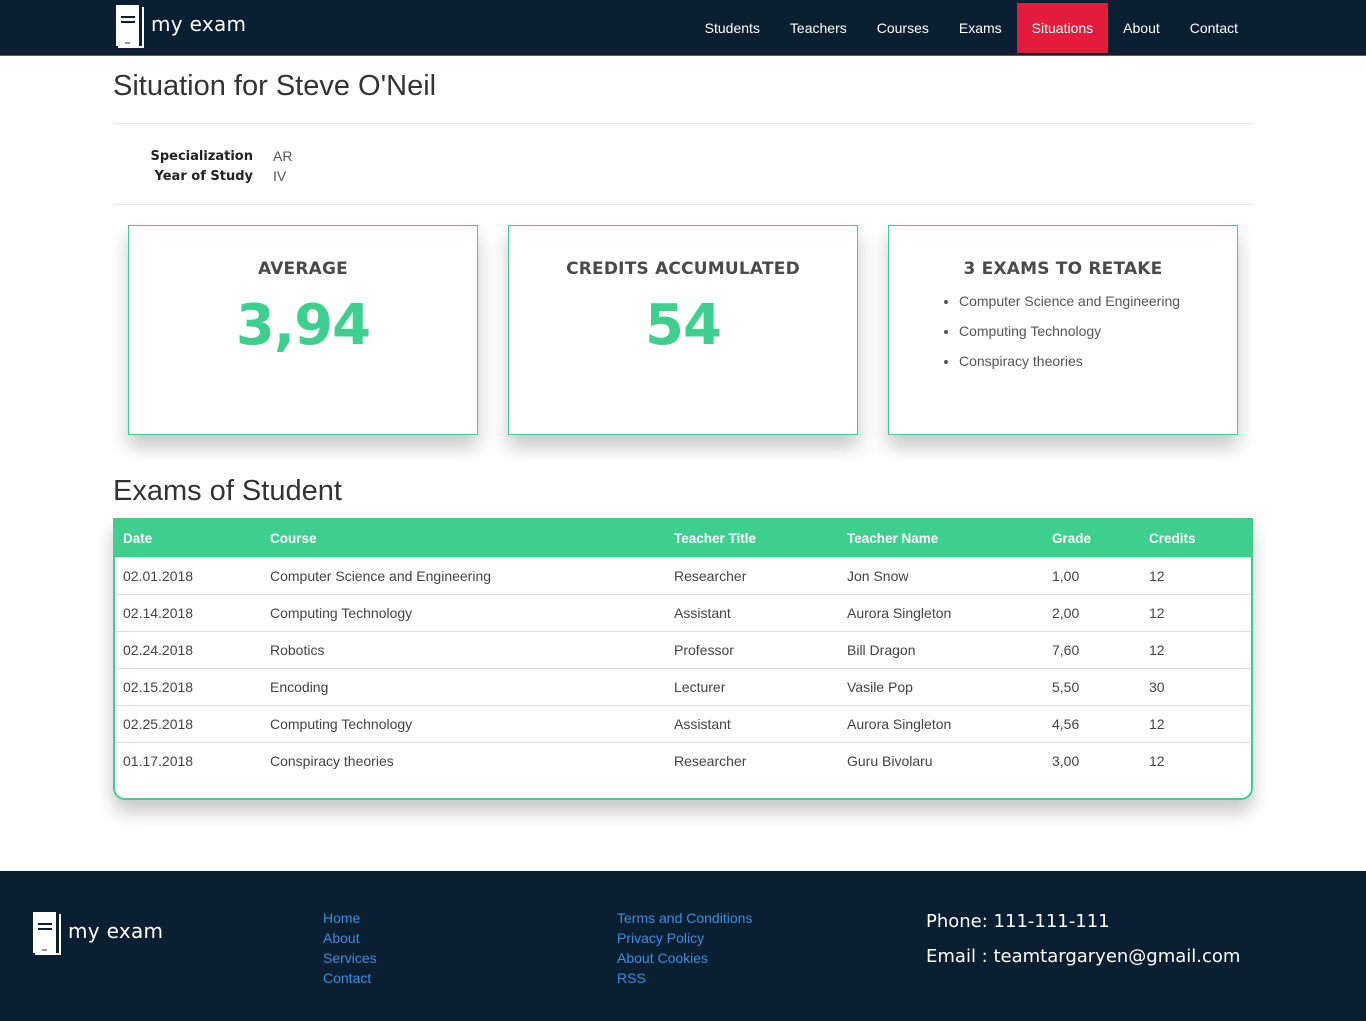 This screenshot has width=1366, height=1021. Describe the element at coordinates (188, 612) in the screenshot. I see `cell-date: 02.14.2018` at that location.